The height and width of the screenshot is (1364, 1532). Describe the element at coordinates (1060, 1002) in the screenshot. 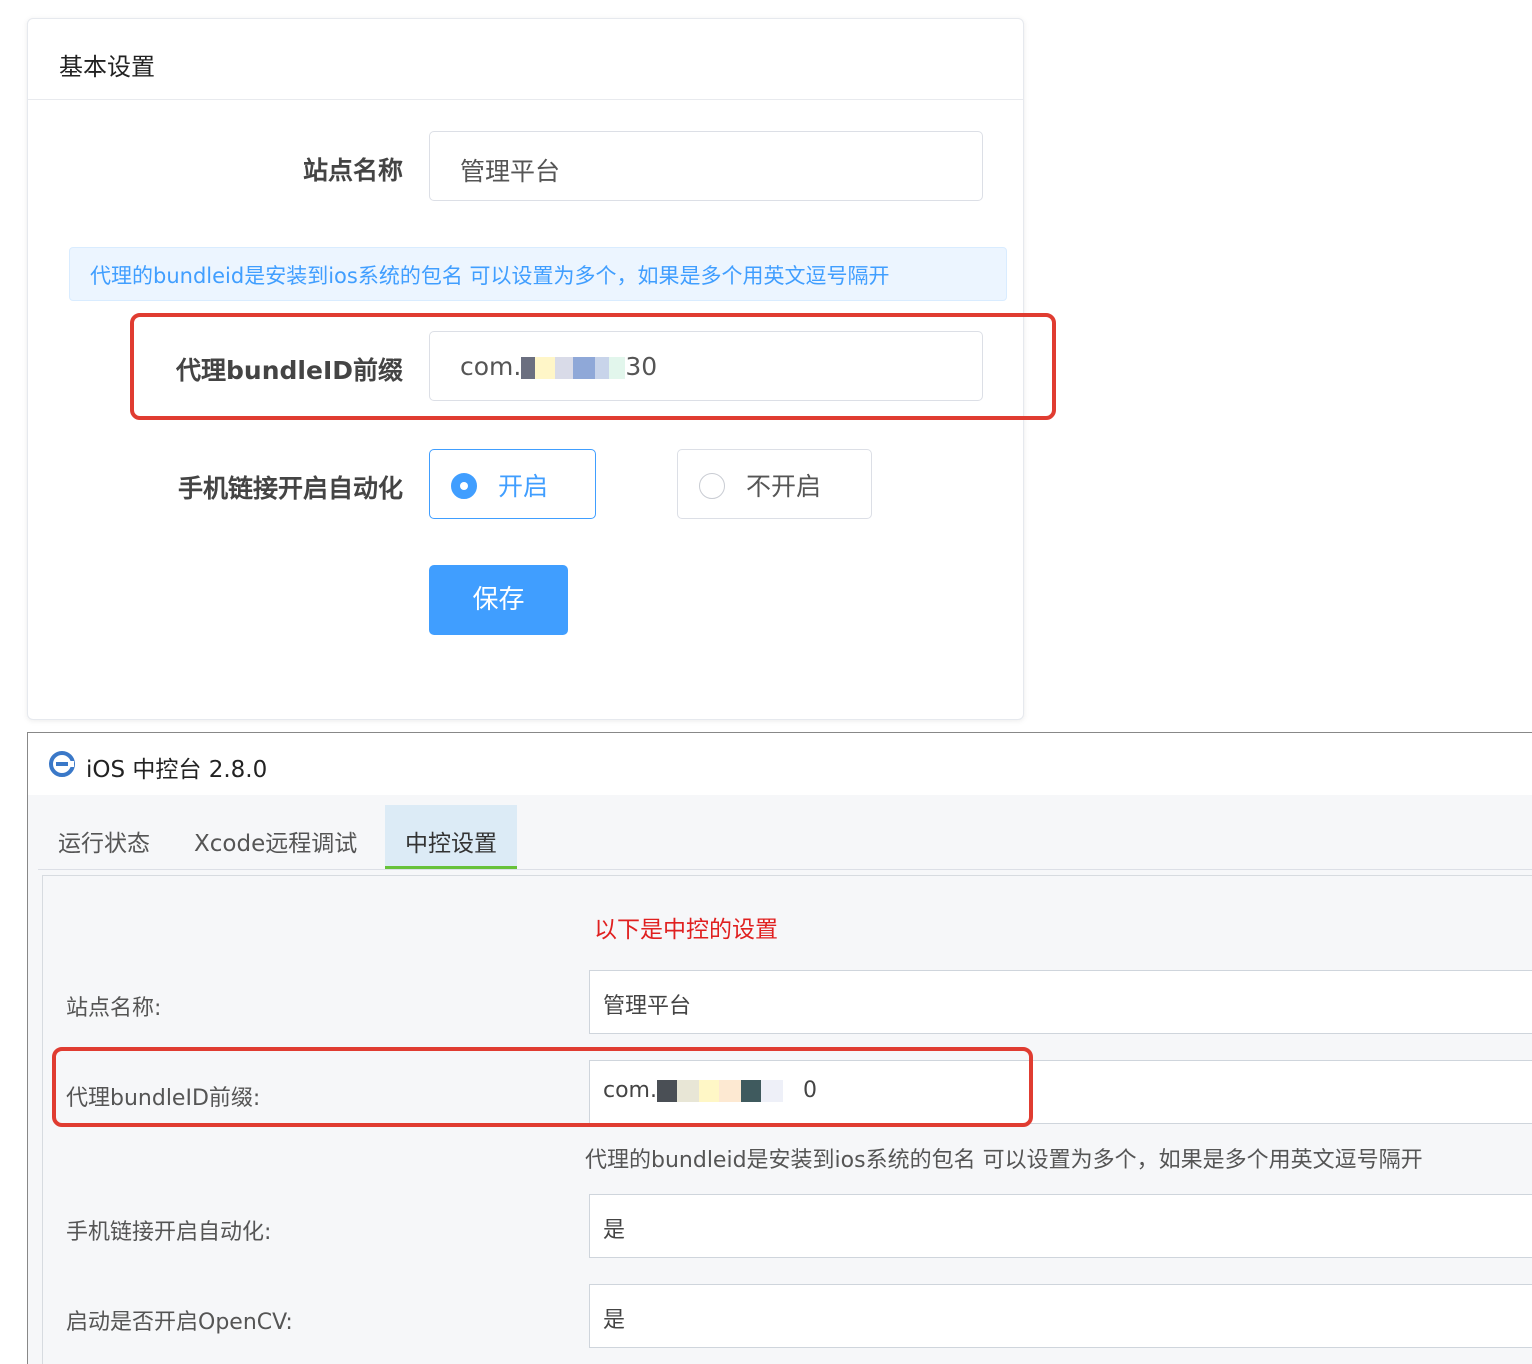

I see `app-site-name-input: 管理平台` at that location.